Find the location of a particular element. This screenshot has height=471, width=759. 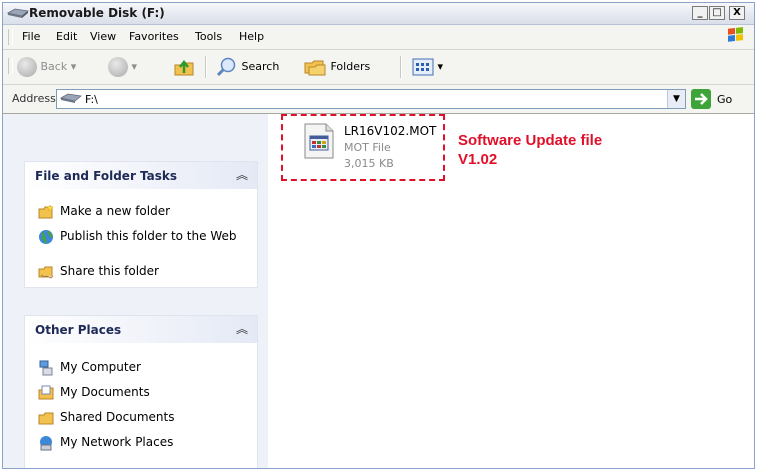

place-label: My Network Places is located at coordinates (117, 442).